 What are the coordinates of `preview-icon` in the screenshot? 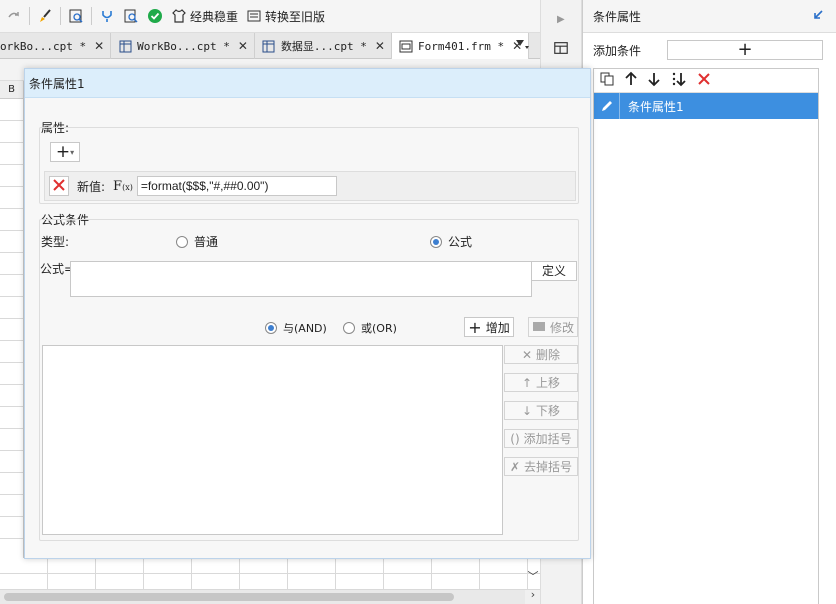 It's located at (76, 16).